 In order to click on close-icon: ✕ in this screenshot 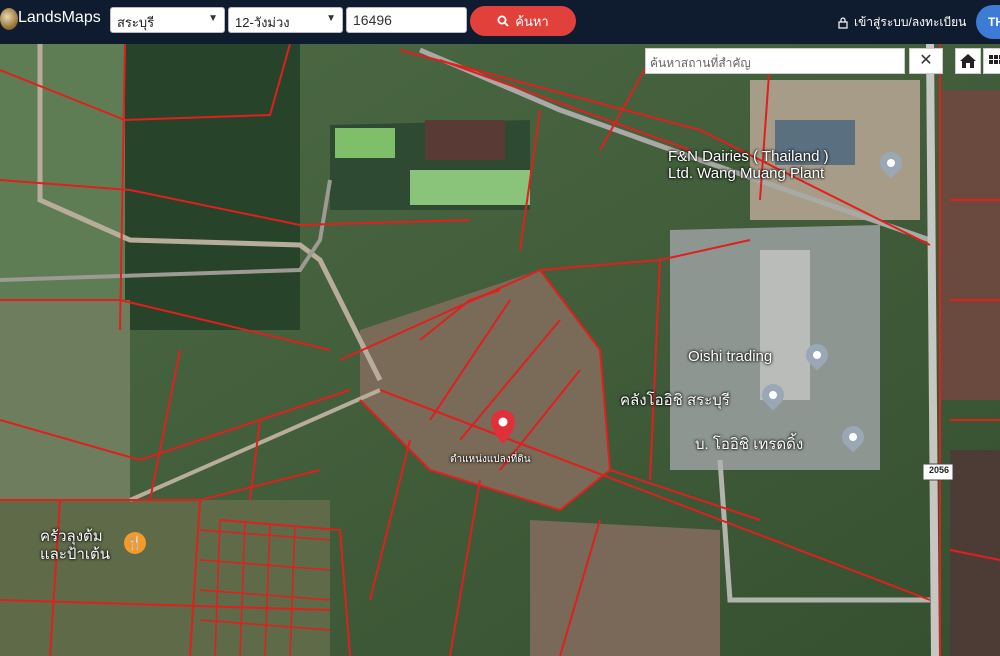, I will do `click(926, 60)`.